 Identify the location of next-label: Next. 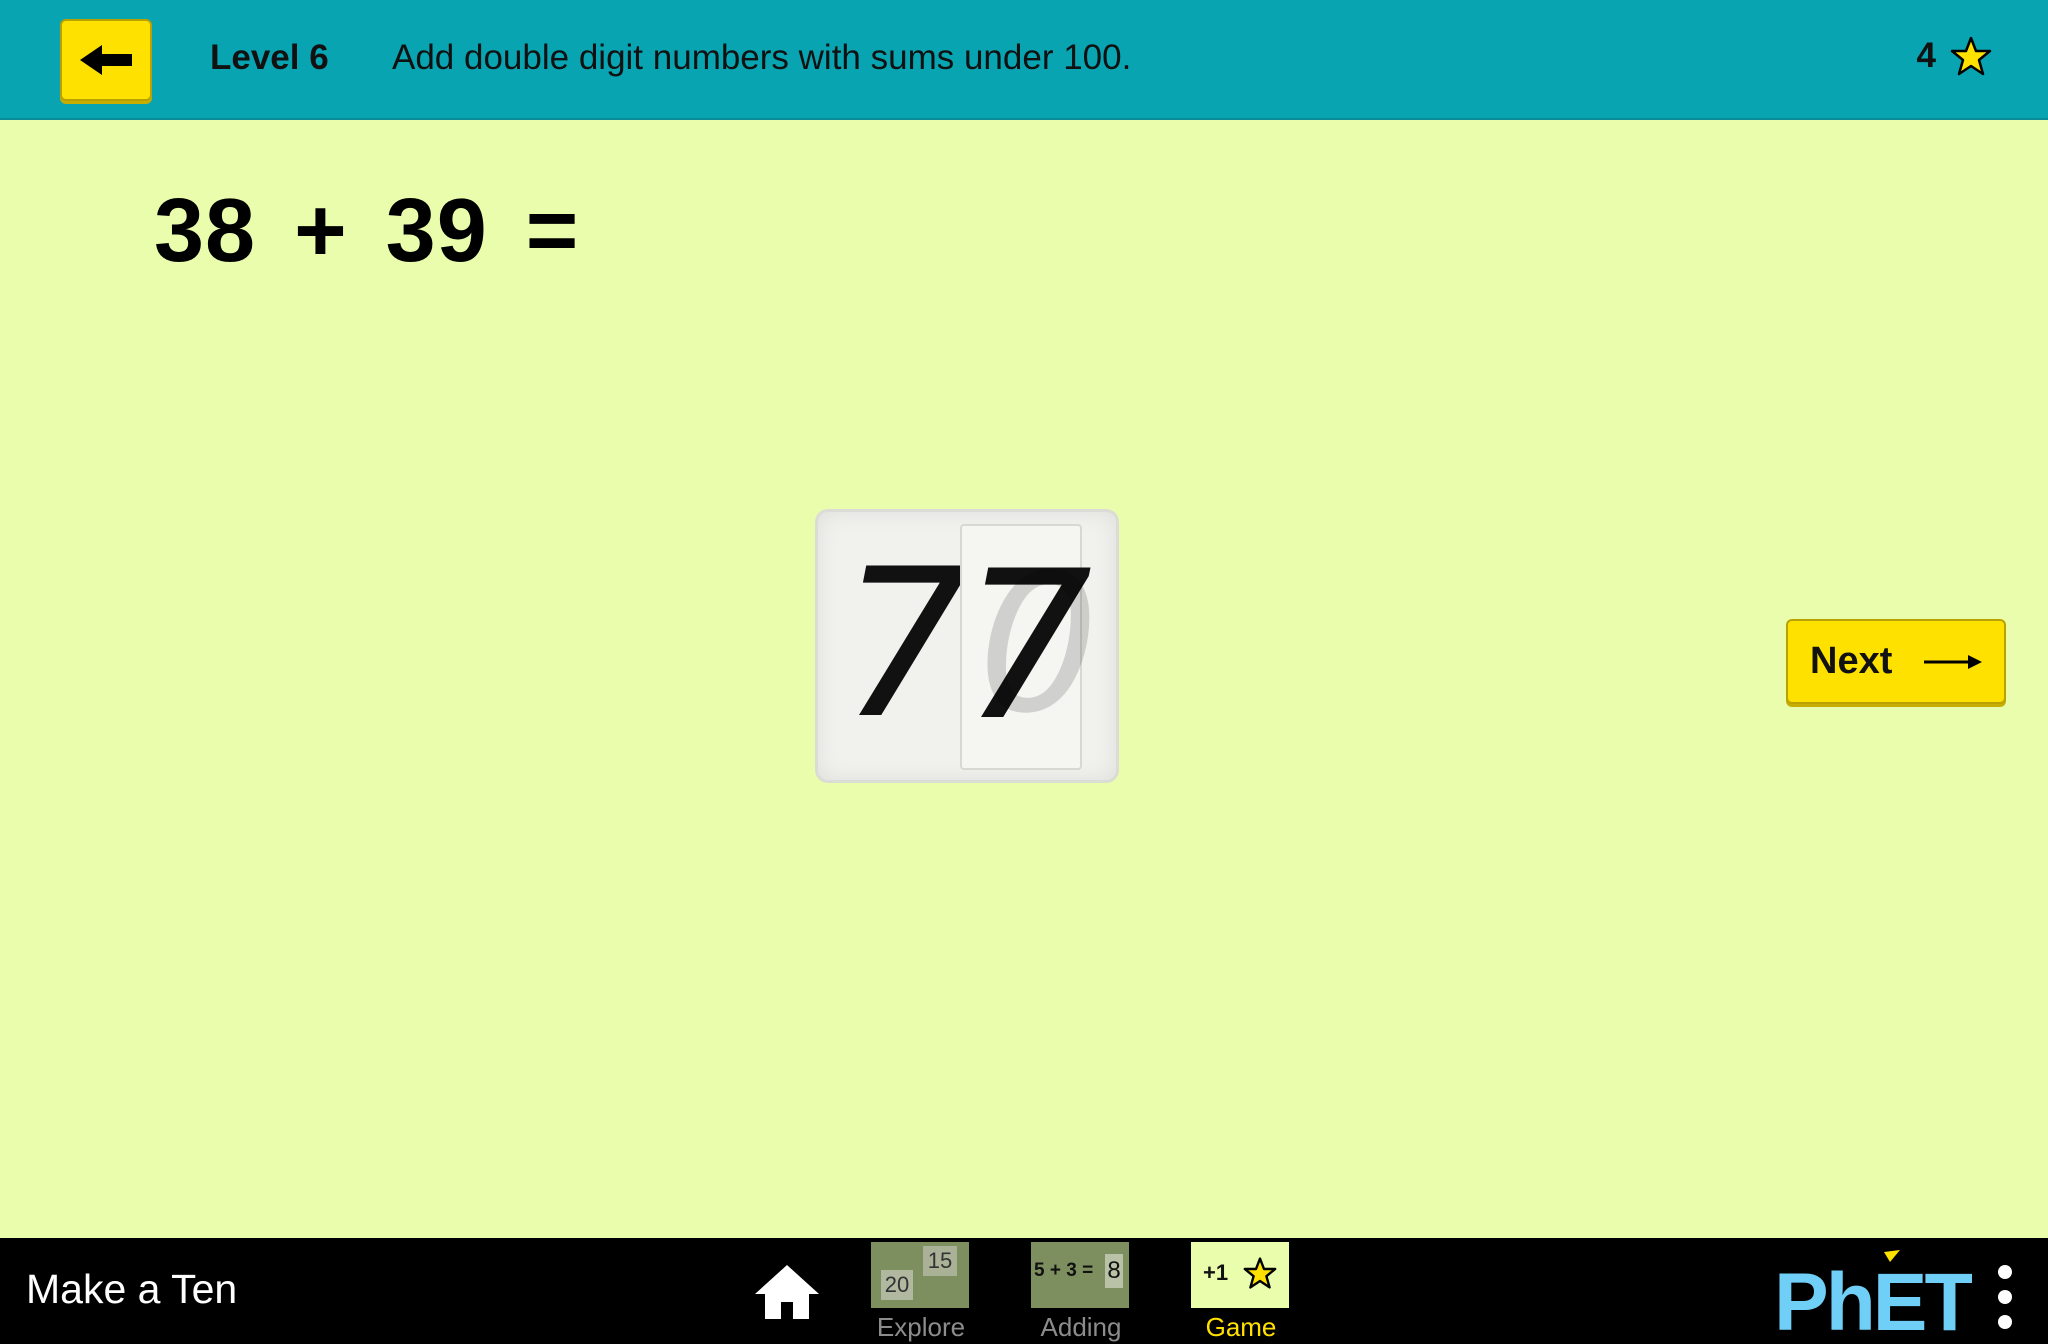
(1851, 661).